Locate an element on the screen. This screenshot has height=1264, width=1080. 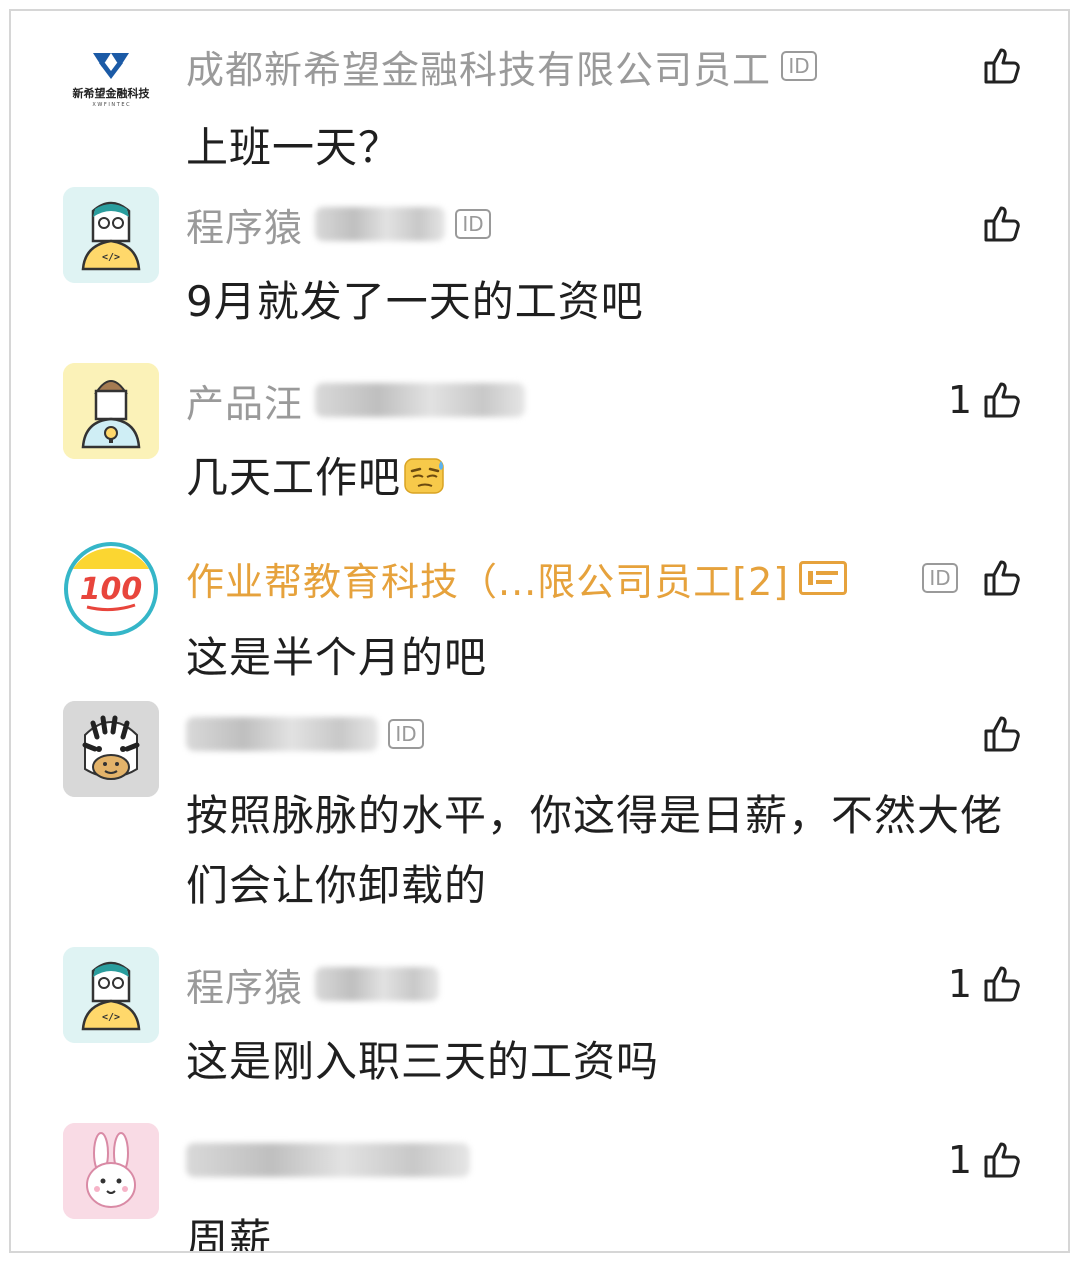
comment-text: 几天工作吧 is located at coordinates (294, 477).